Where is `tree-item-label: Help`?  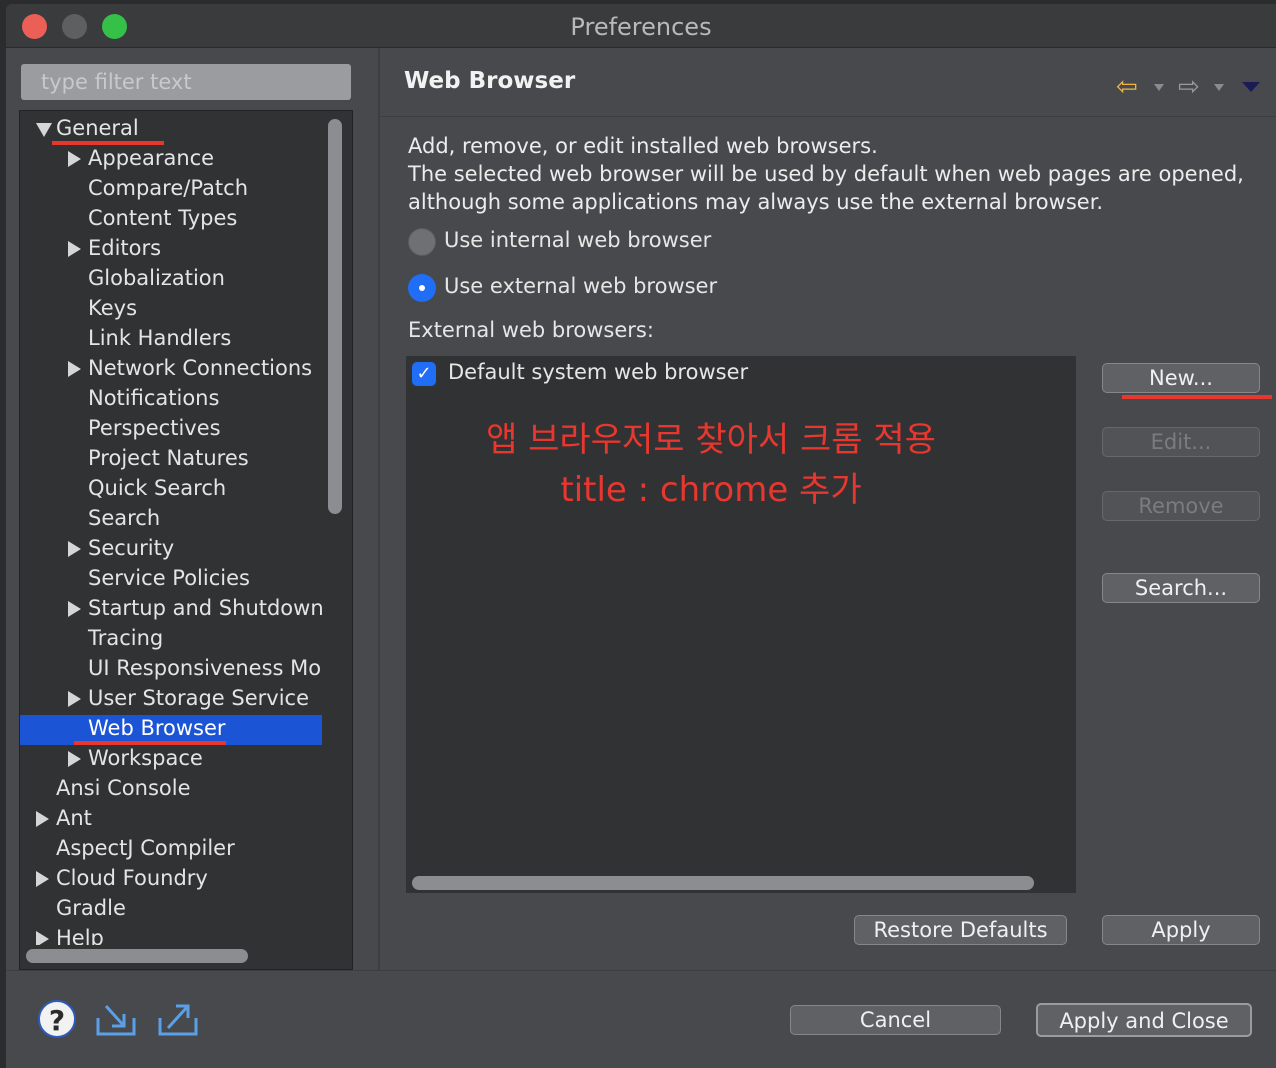
tree-item-label: Help is located at coordinates (80, 935).